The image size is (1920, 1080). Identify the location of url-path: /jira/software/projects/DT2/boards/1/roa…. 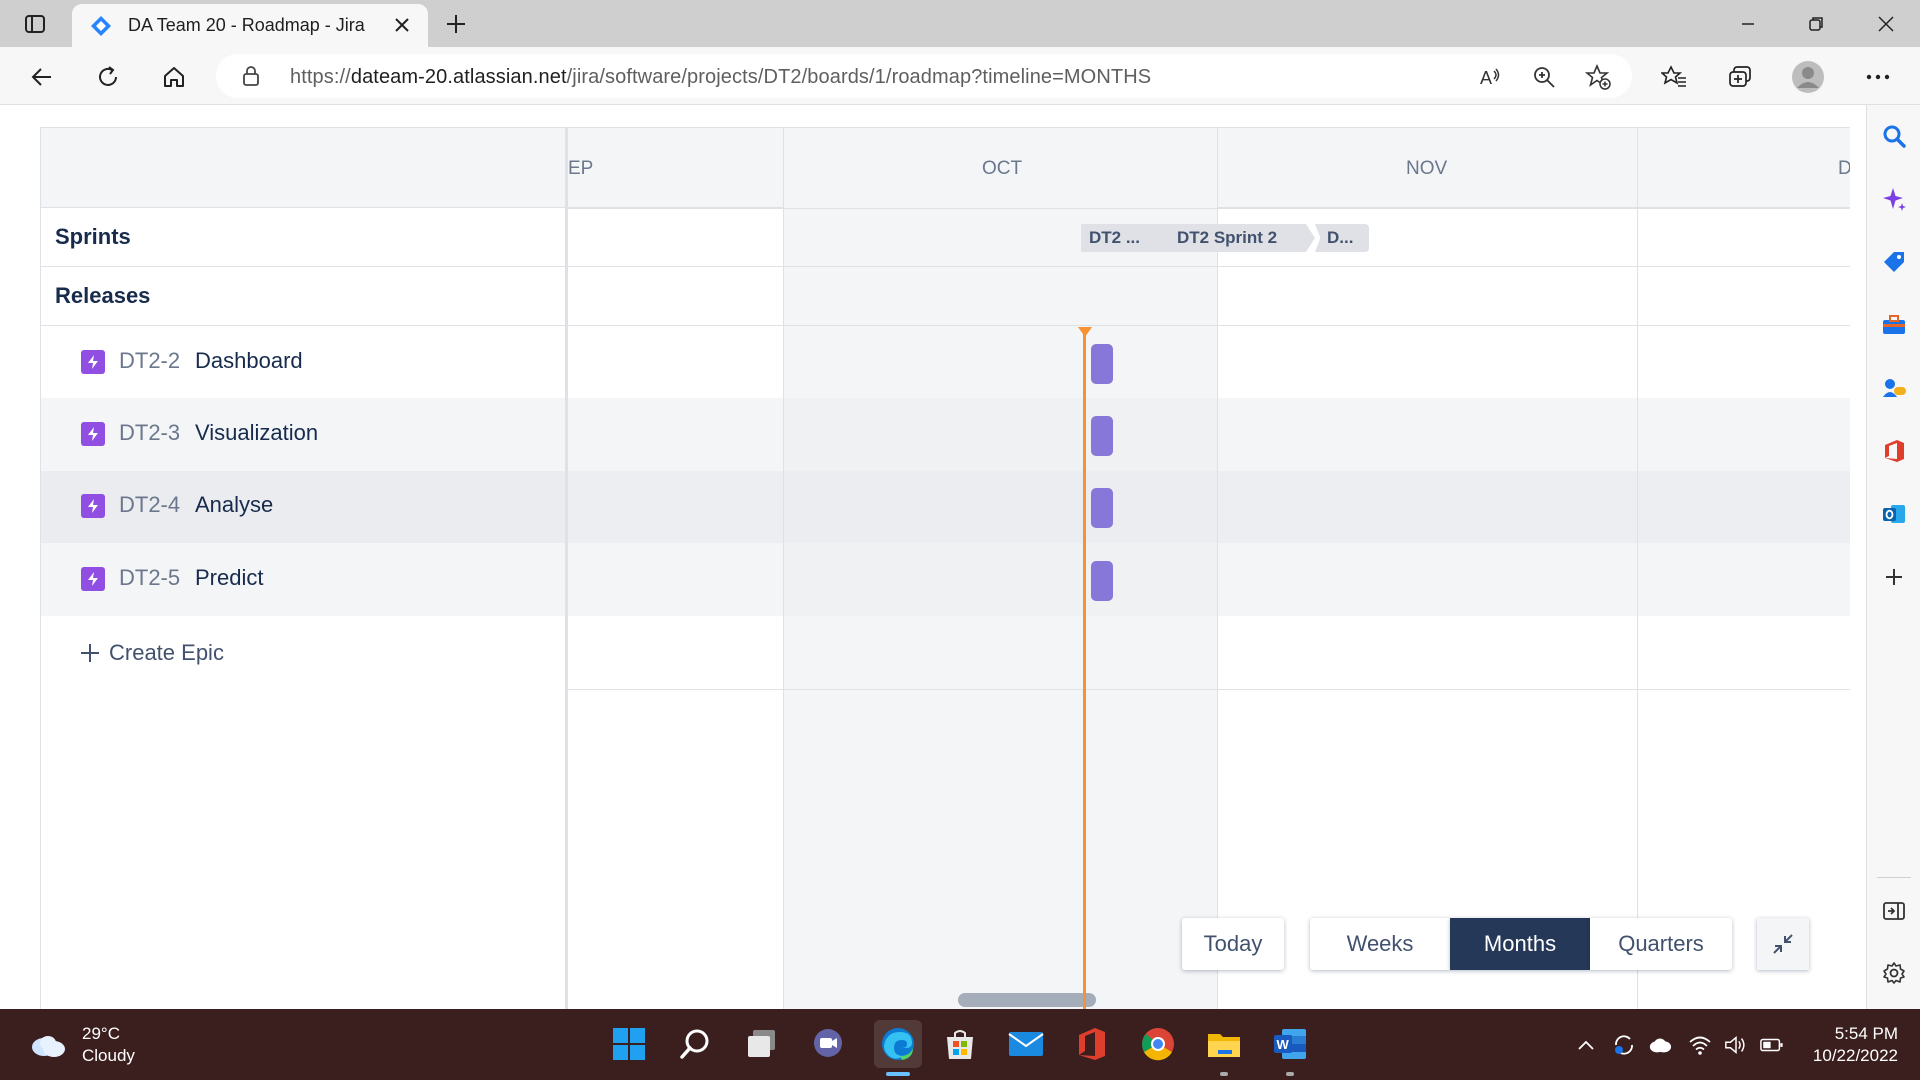
(859, 77).